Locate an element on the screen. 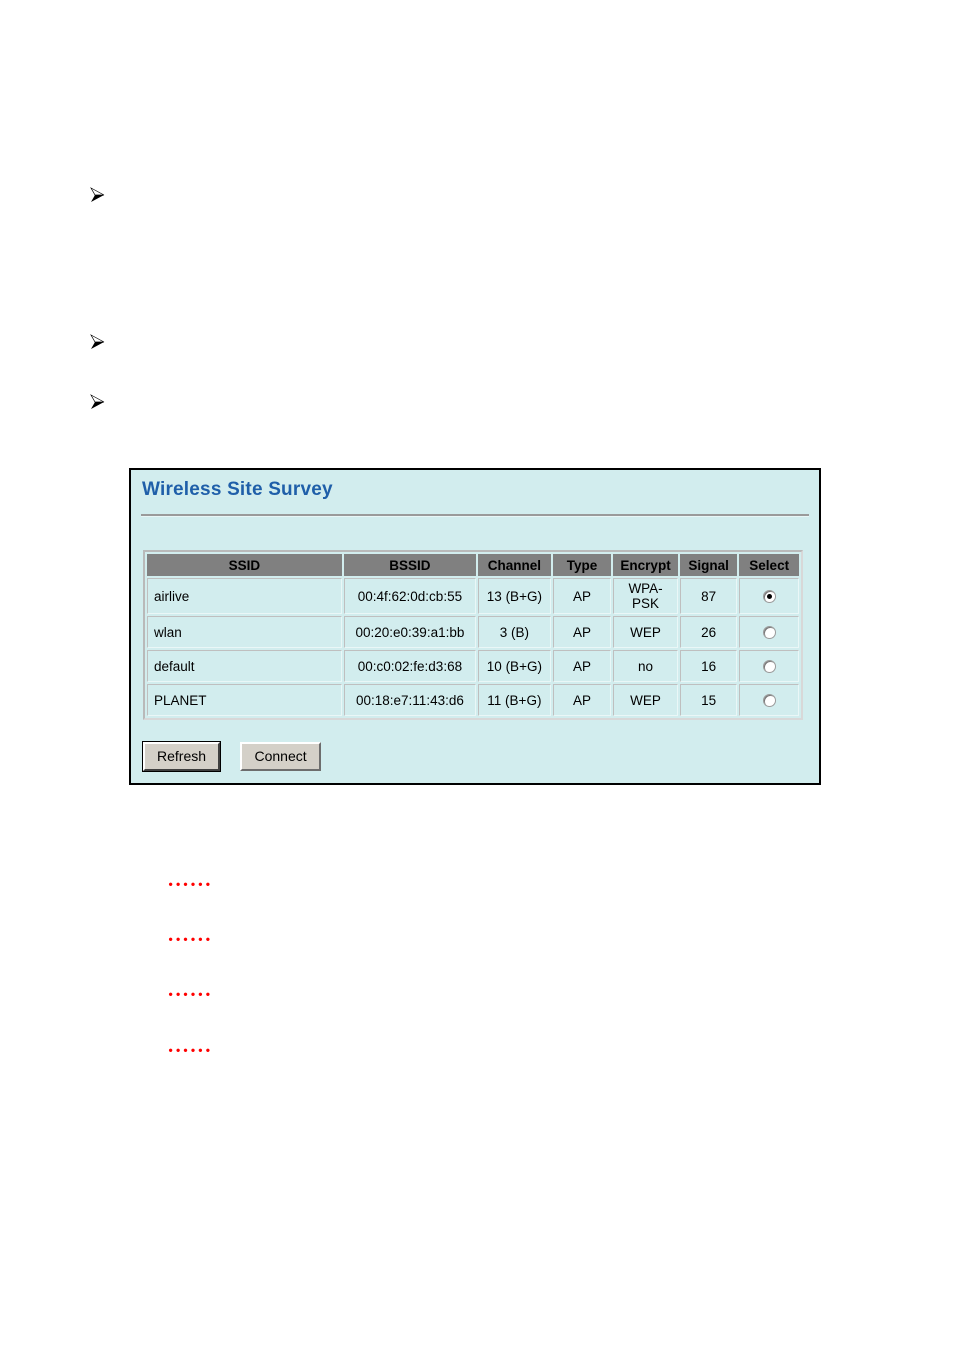 This screenshot has height=1350, width=954. table-row: wlan 00:20:e0:39:a1:bb 3 (B) AP WEP 26 is located at coordinates (473, 632).